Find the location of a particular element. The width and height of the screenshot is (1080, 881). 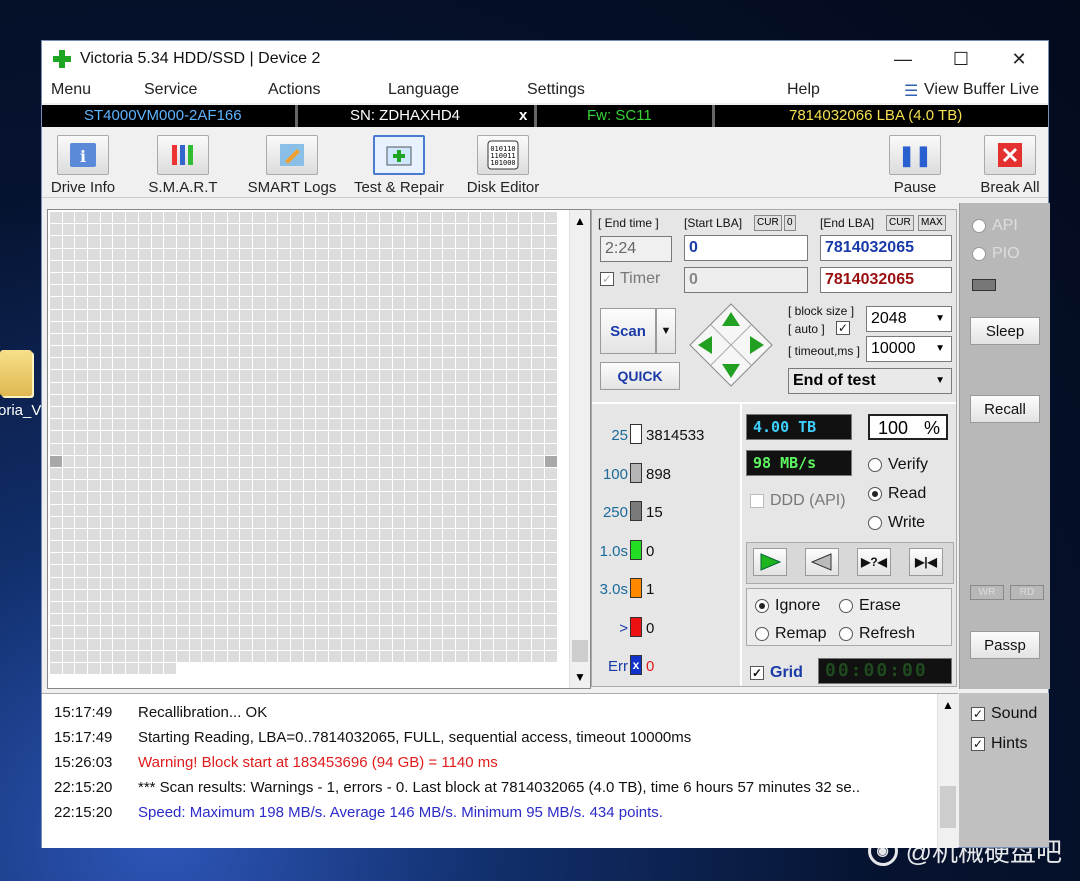

close-button: ✕ is located at coordinates (1019, 59).